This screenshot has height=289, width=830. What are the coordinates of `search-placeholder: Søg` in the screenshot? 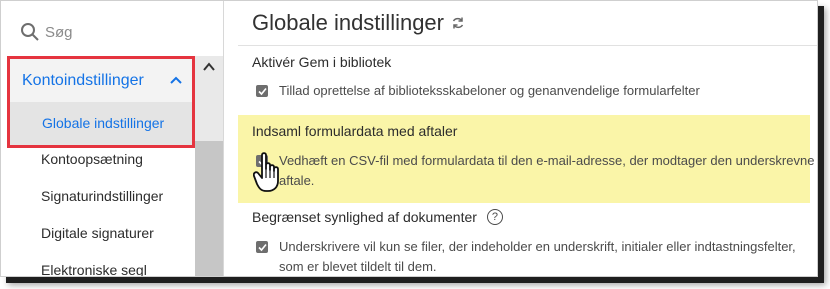 It's located at (59, 32).